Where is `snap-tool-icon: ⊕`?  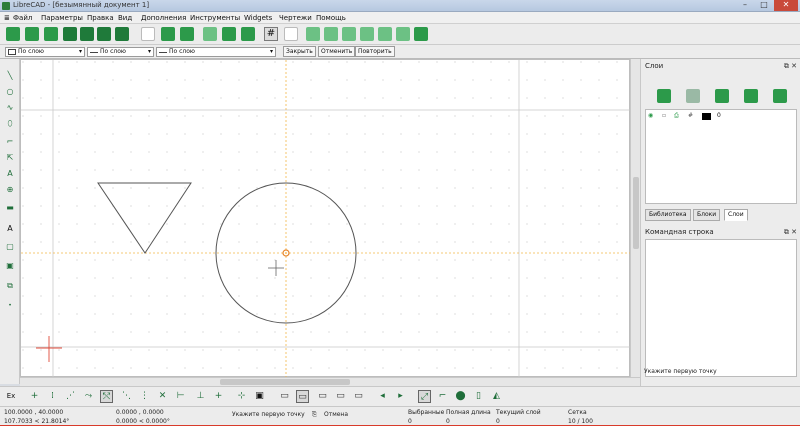 snap-tool-icon: ⊕ is located at coordinates (10, 190).